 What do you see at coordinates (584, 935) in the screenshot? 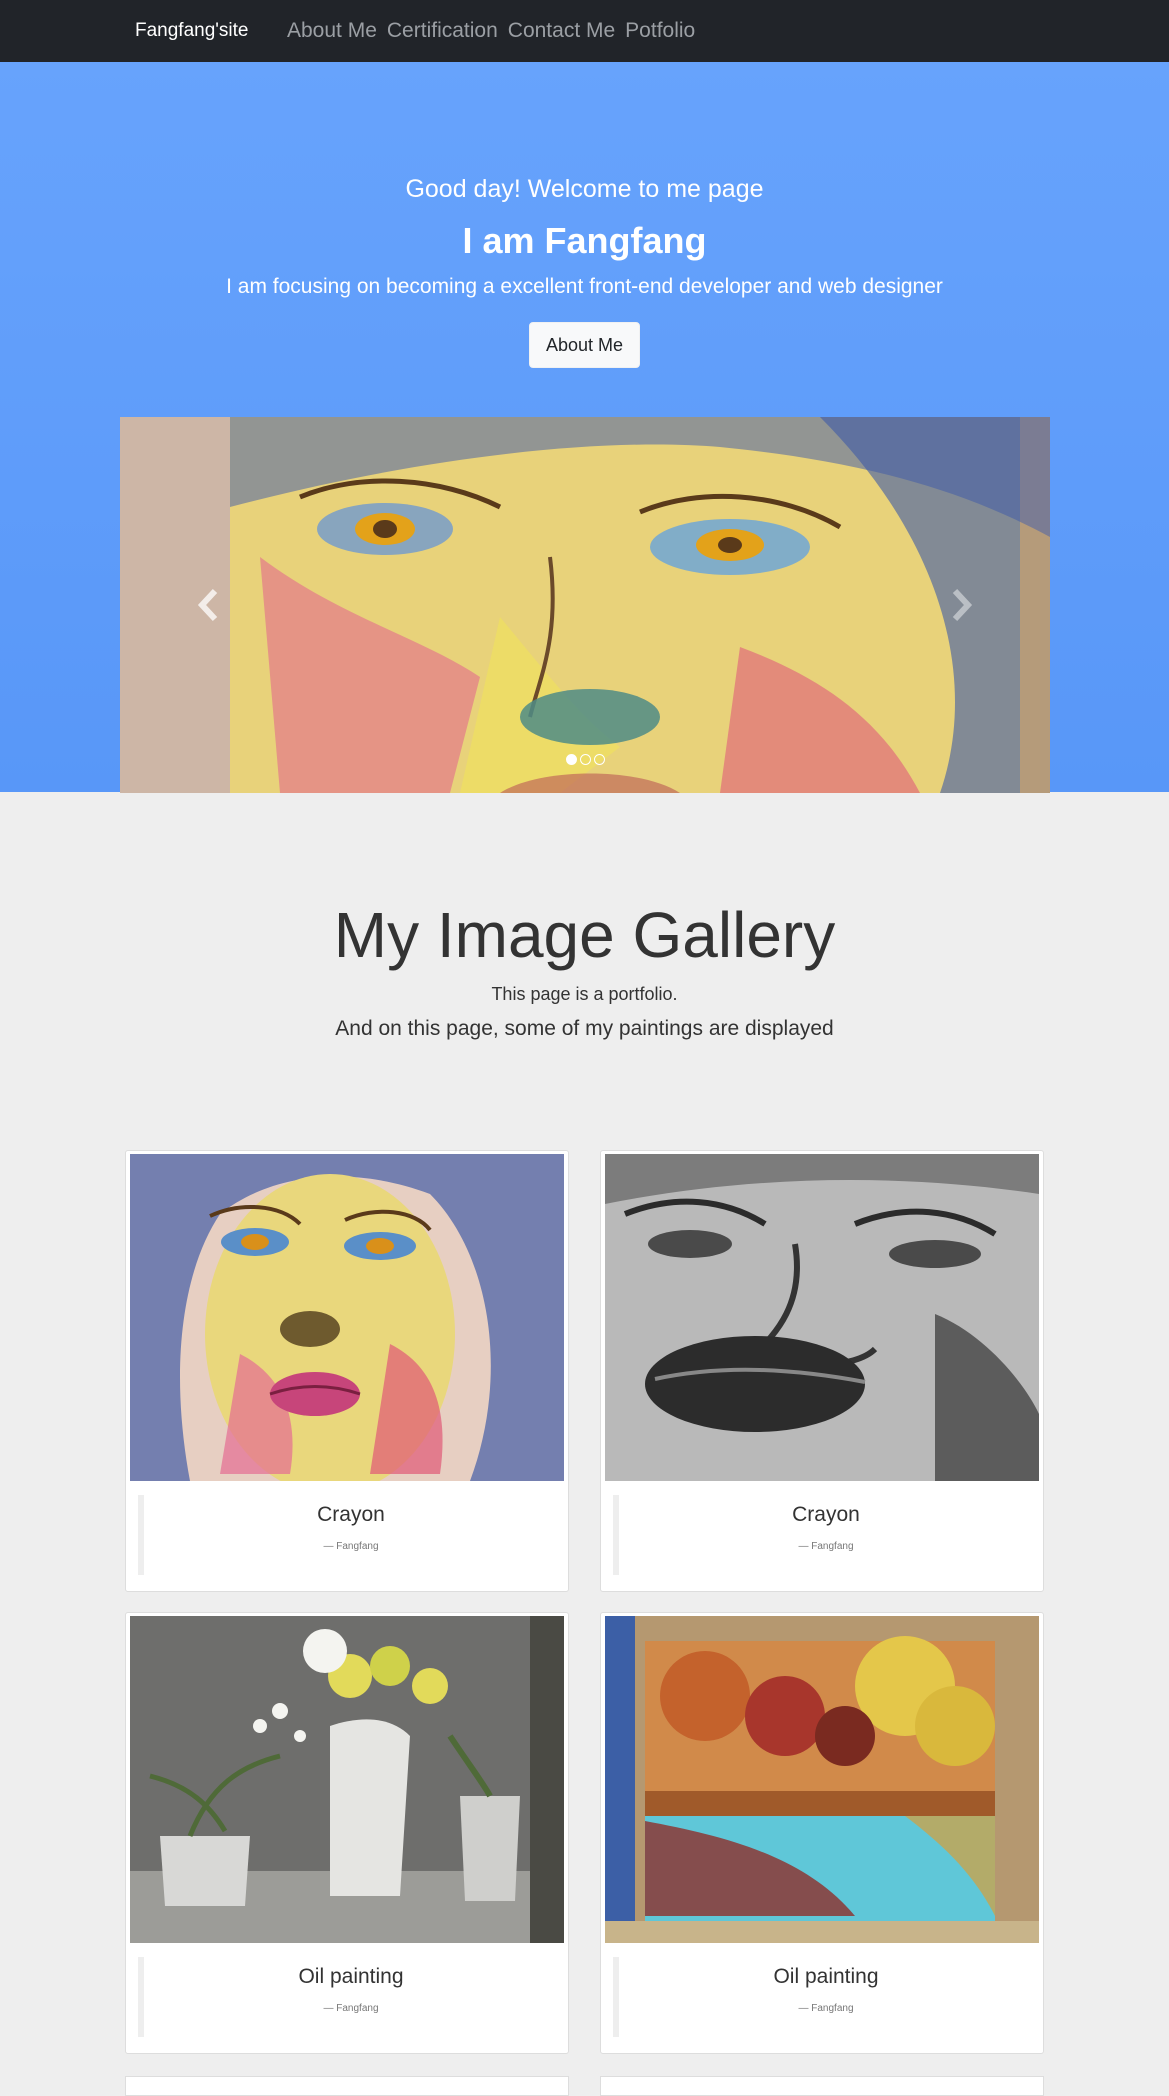
I see `gallery-title: My Image Gallery` at bounding box center [584, 935].